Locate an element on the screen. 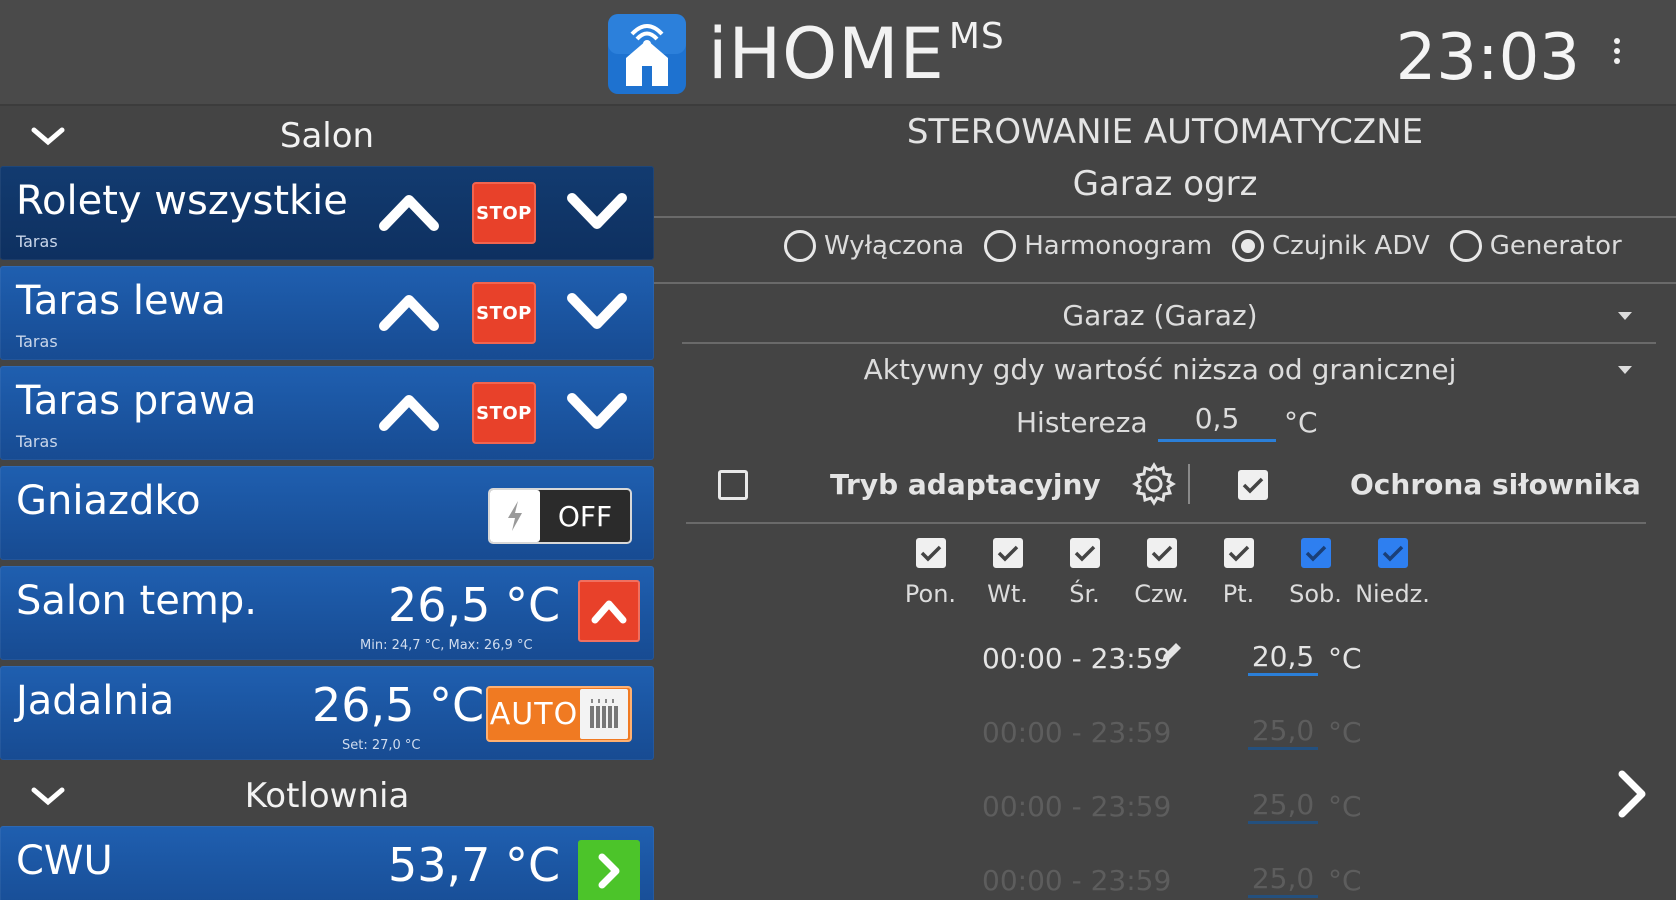  radio-harmonogram: Harmonogram is located at coordinates (1098, 246).